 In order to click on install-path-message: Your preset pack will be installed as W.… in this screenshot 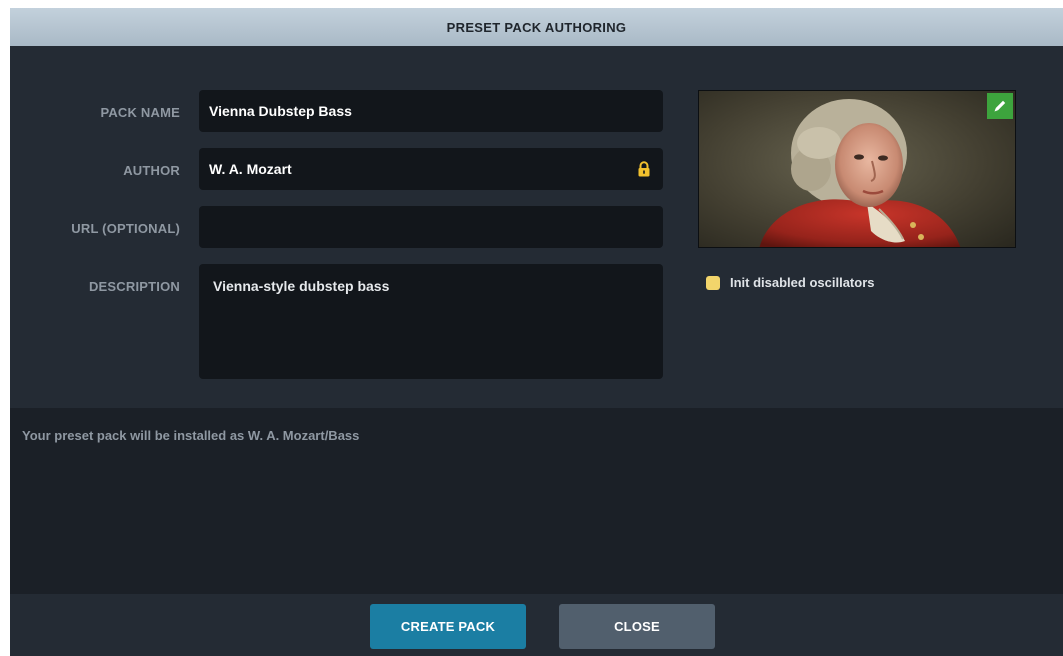, I will do `click(191, 435)`.